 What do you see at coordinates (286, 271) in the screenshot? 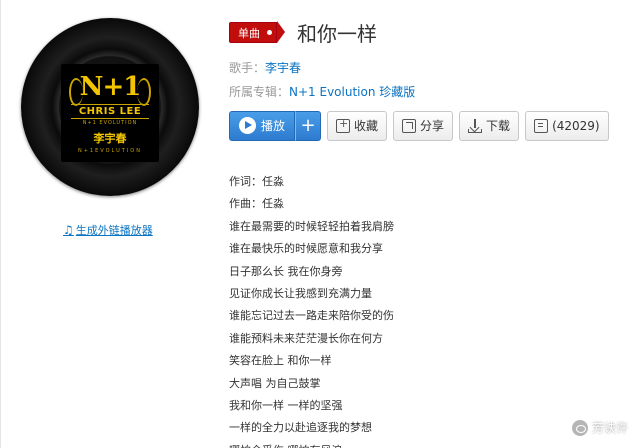
I see `lyric-line: 日子那么长 我在你身旁` at bounding box center [286, 271].